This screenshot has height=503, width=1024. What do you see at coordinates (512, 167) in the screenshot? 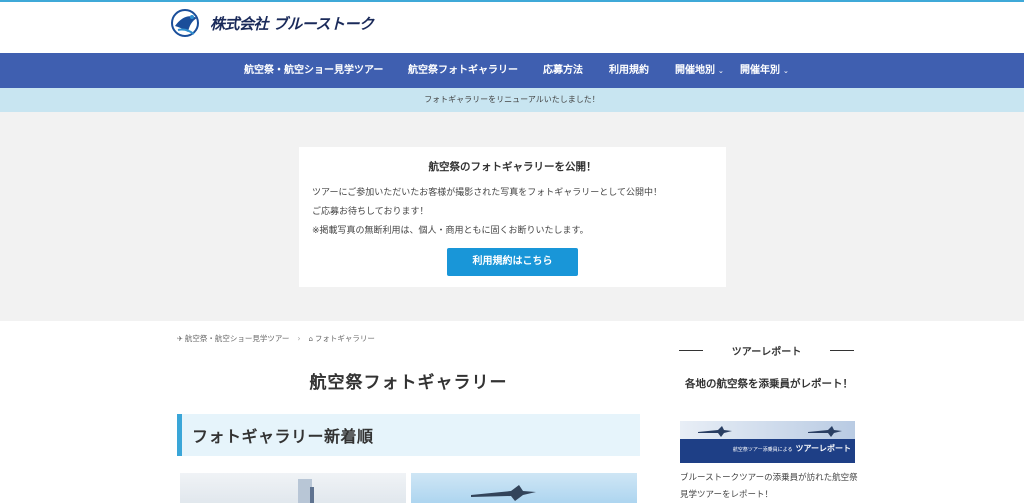
I see `announcement-title: 航空祭のフォトギャラリーを公開！` at bounding box center [512, 167].